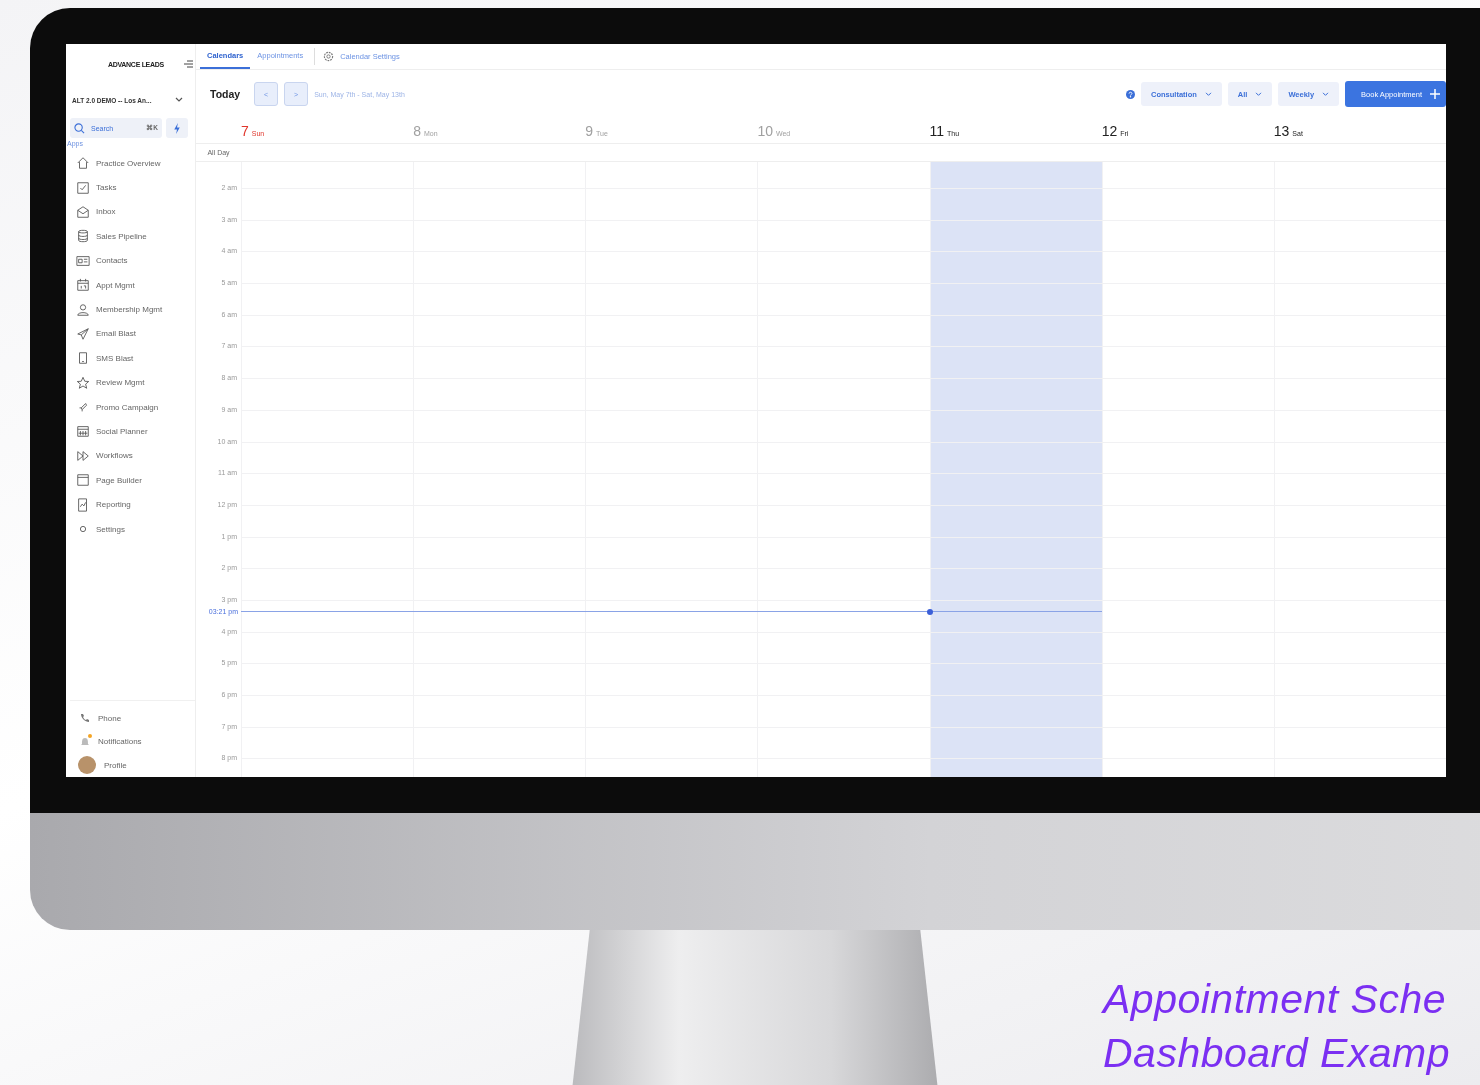  What do you see at coordinates (329, 56) in the screenshot?
I see `settings-icon` at bounding box center [329, 56].